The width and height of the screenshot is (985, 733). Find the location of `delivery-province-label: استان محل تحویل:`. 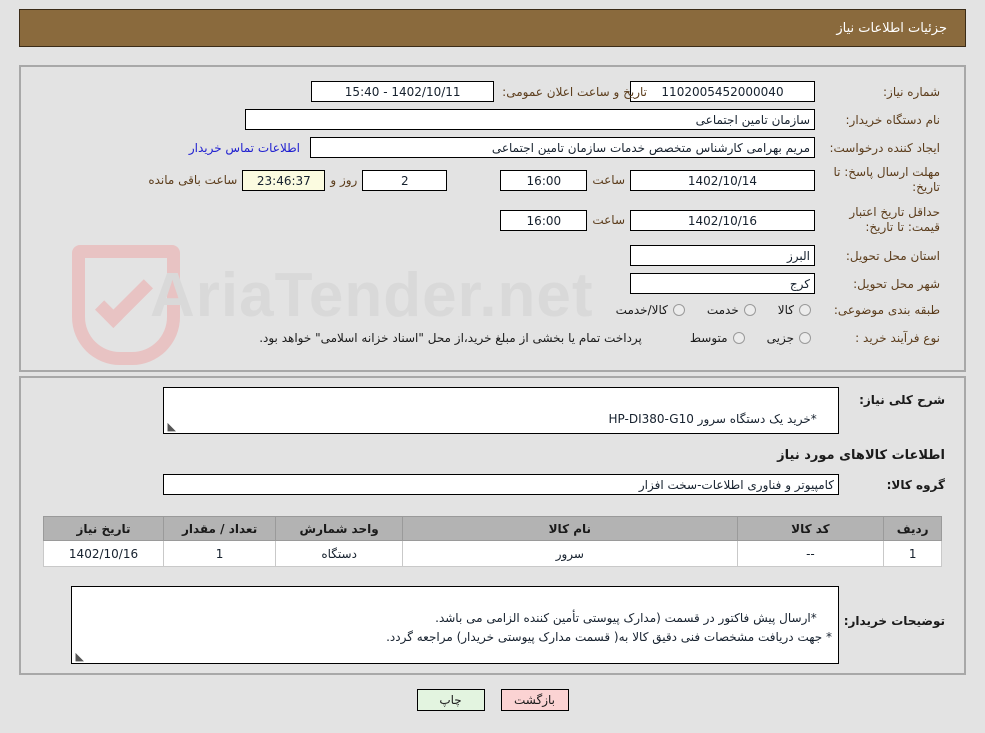

delivery-province-label: استان محل تحویل: is located at coordinates (892, 255).